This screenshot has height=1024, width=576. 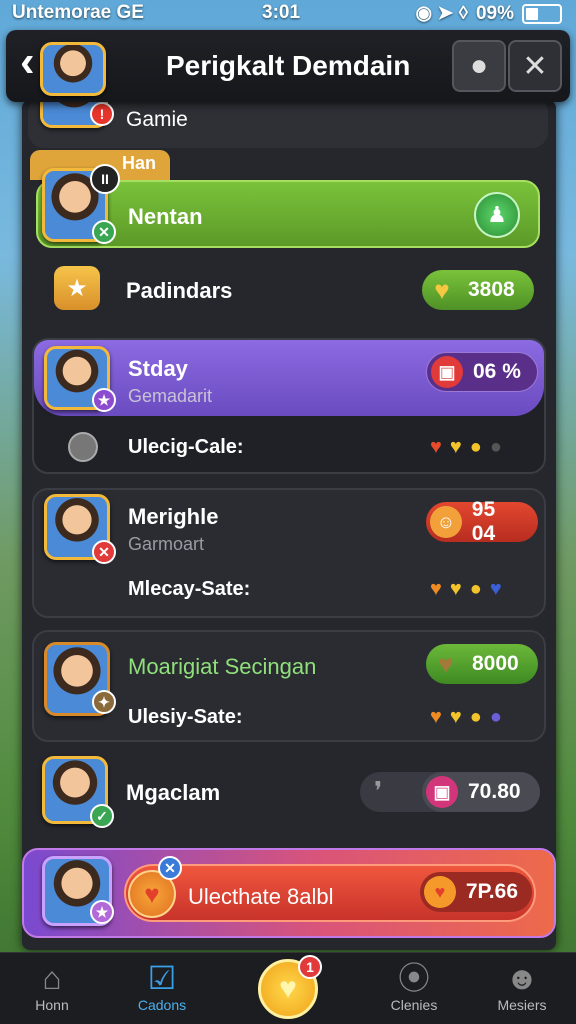 I want to click on status-right: ◉ ➤ ◊ 09%, so click(x=489, y=13).